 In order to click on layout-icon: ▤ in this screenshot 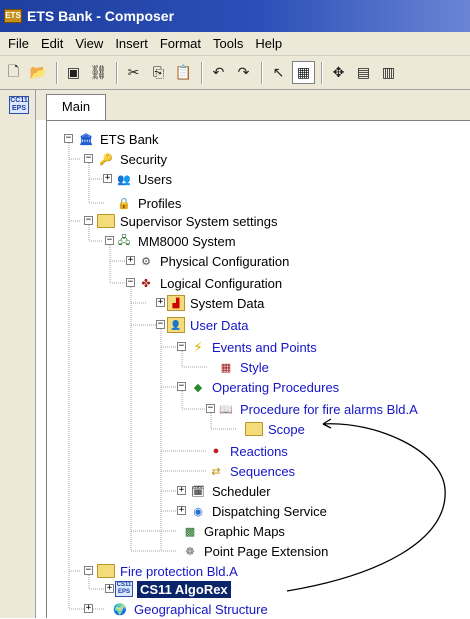, I will do `click(363, 72)`.